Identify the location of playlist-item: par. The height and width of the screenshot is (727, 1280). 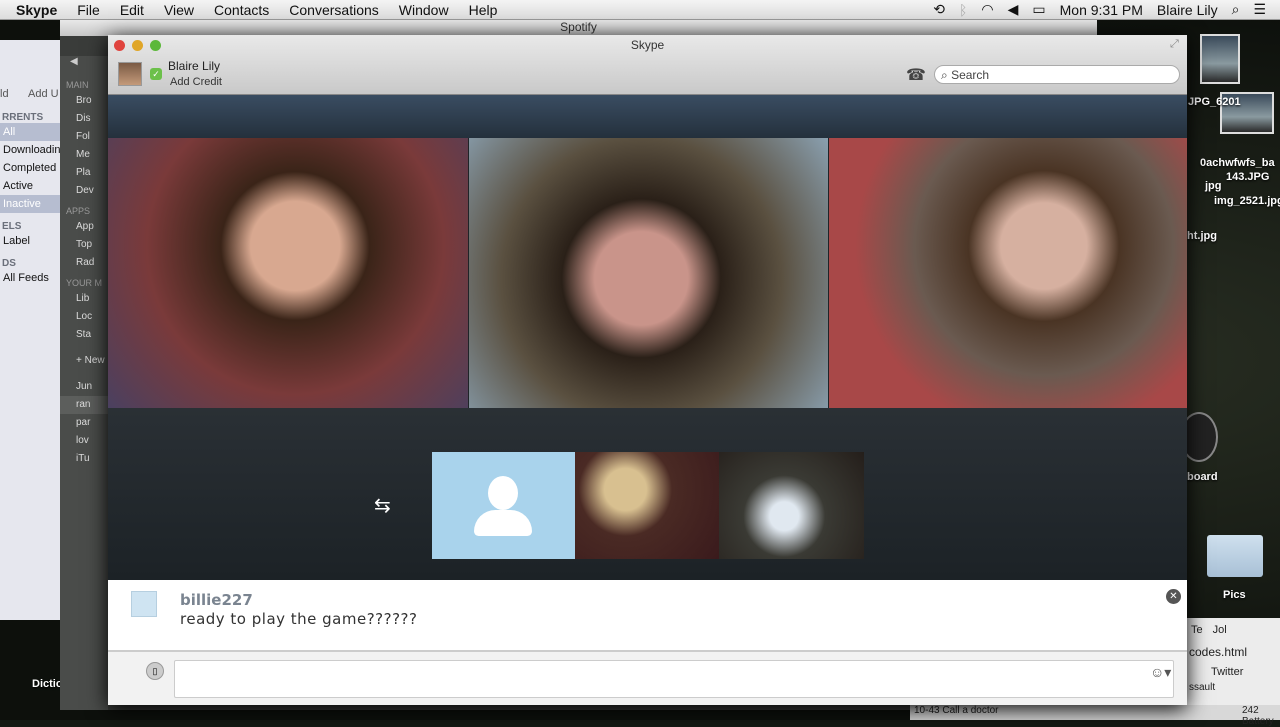
(84, 423).